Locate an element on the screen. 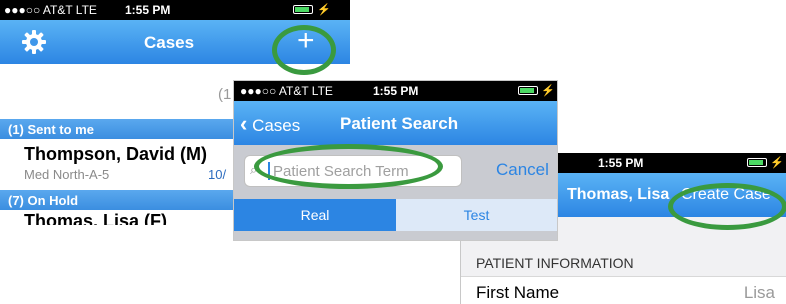  back-label: Cases is located at coordinates (276, 125).